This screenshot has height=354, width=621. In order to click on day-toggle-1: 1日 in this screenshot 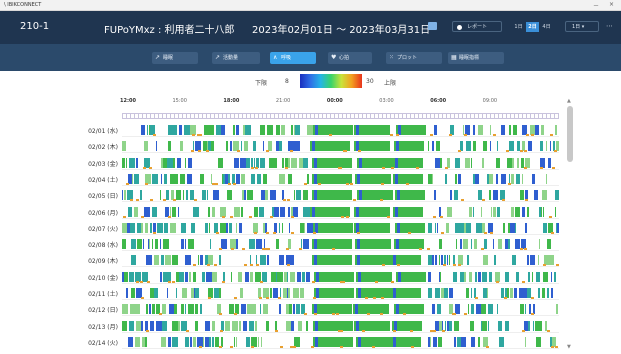, I will do `click(518, 27)`.